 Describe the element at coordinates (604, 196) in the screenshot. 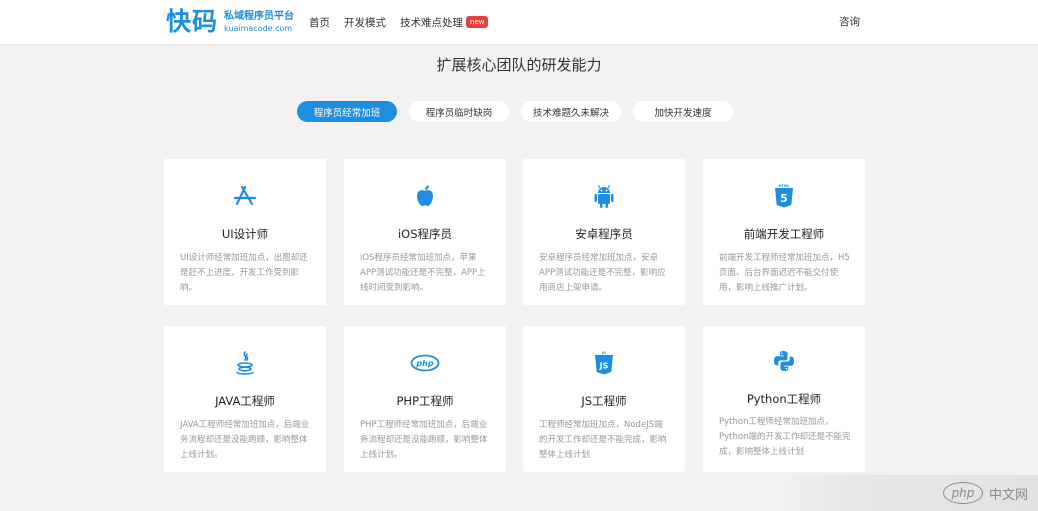

I see `android-icon` at that location.